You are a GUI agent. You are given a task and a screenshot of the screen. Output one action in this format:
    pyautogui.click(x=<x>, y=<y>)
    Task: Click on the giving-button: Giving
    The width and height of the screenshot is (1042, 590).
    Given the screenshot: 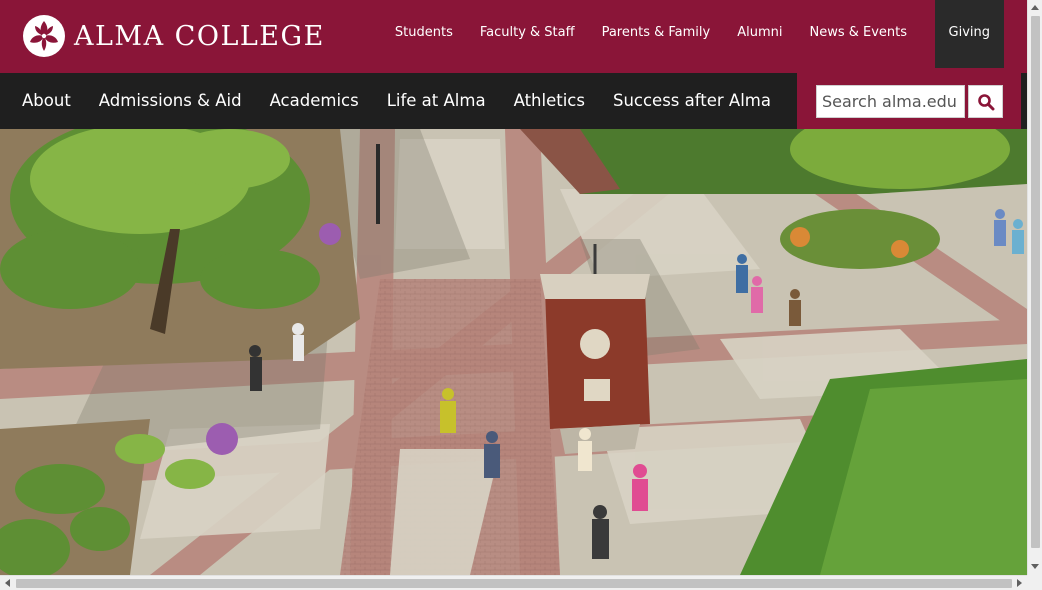 What is the action you would take?
    pyautogui.click(x=969, y=34)
    